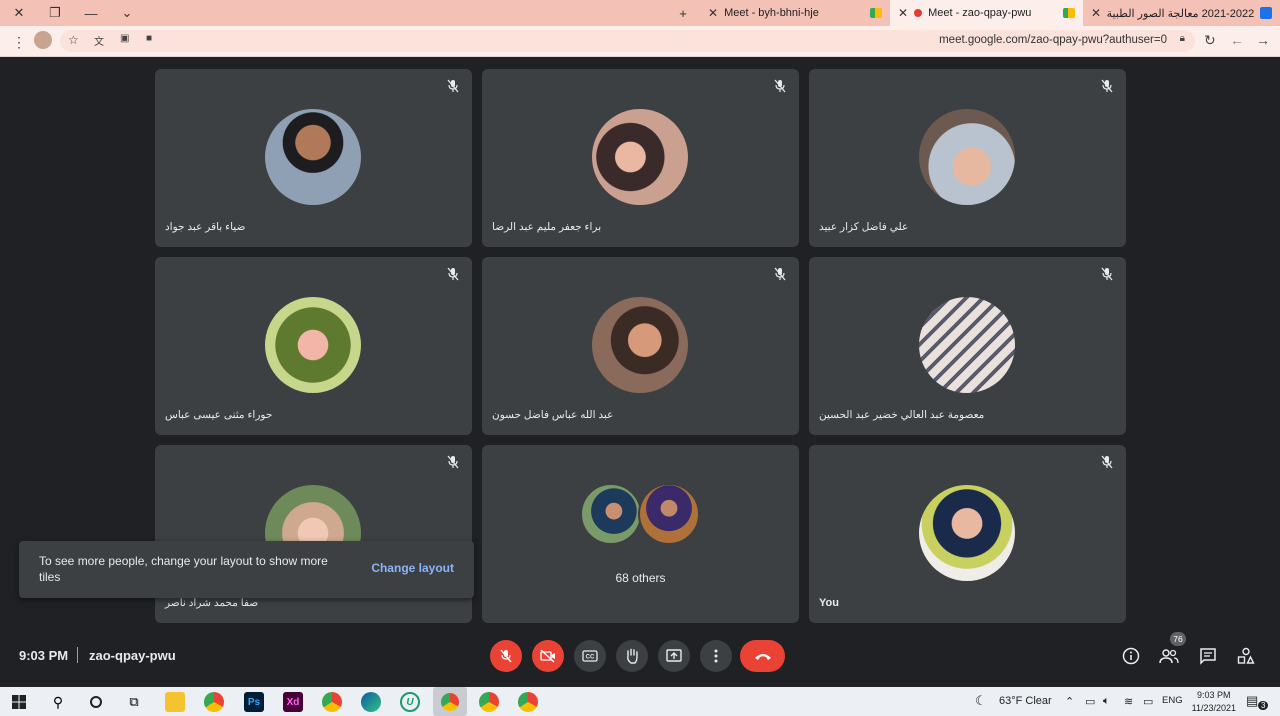 The image size is (1280, 716). What do you see at coordinates (981, 700) in the screenshot?
I see `moon-weather-icon: ☾` at bounding box center [981, 700].